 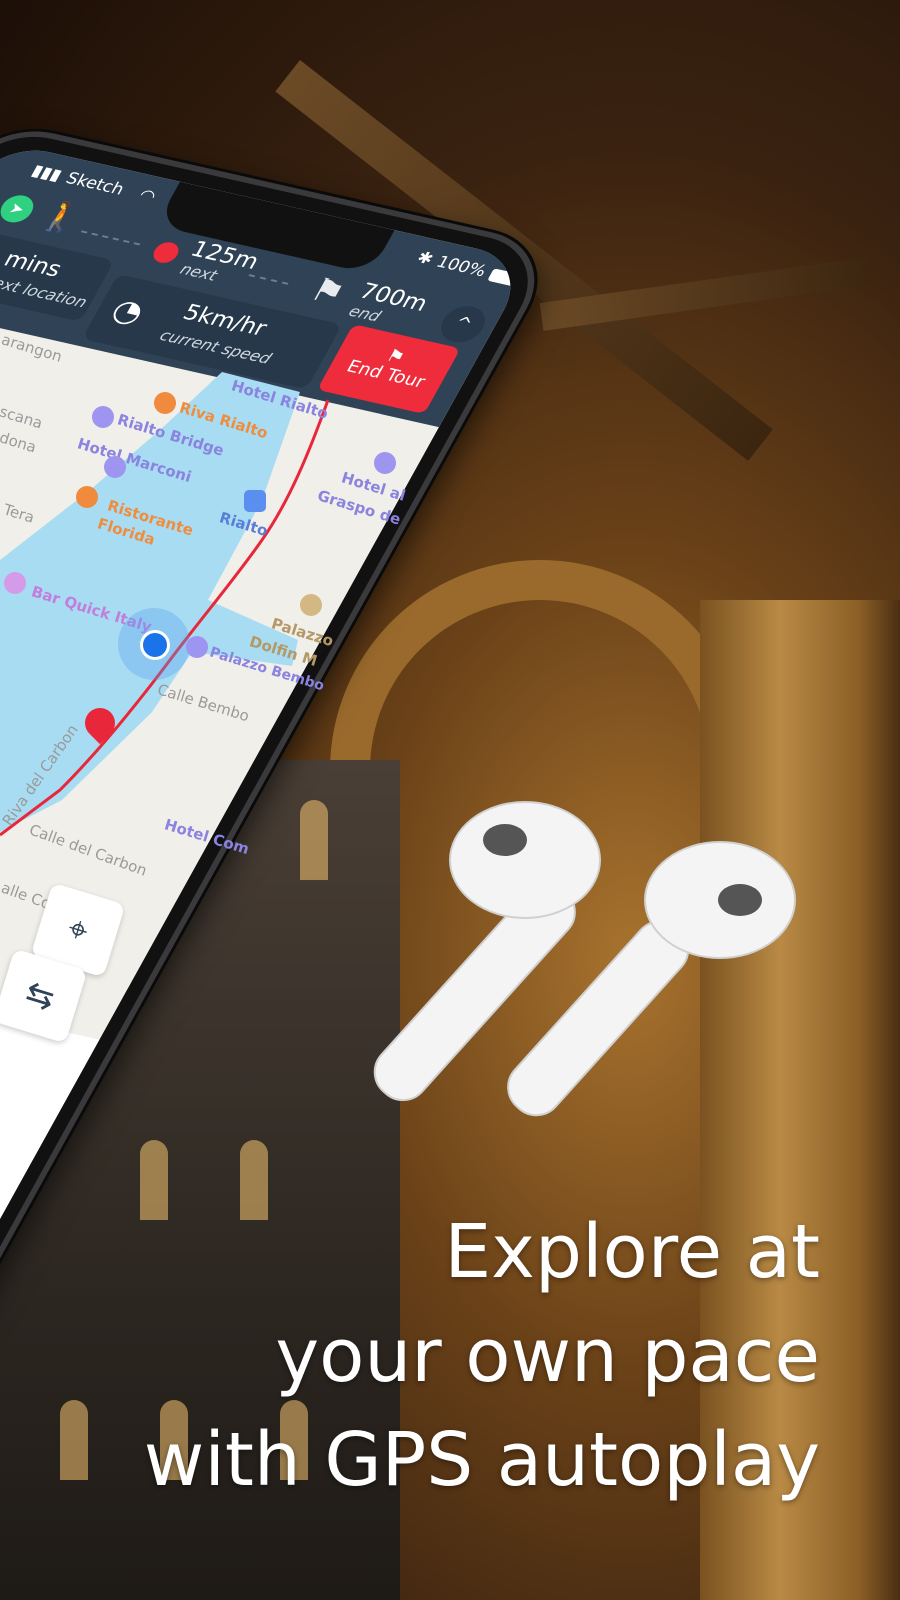 What do you see at coordinates (425, 258) in the screenshot?
I see `bluetooth-icon: ✱` at bounding box center [425, 258].